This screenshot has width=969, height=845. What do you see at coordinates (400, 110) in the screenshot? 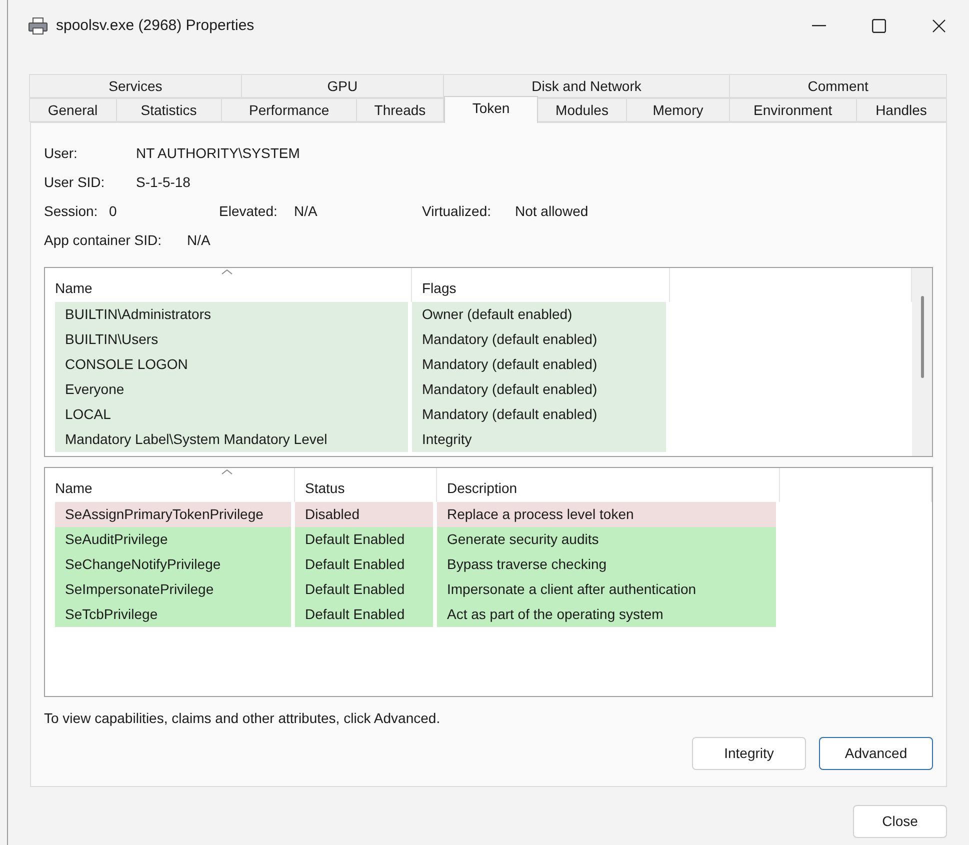
I see `tab: Threads` at bounding box center [400, 110].